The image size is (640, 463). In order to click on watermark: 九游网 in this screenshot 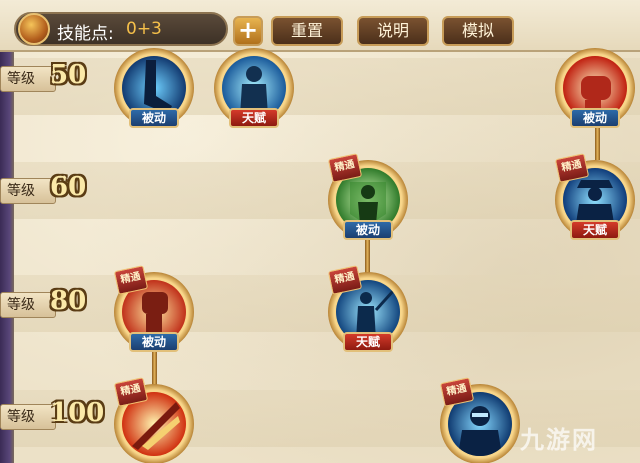, I will do `click(559, 440)`.